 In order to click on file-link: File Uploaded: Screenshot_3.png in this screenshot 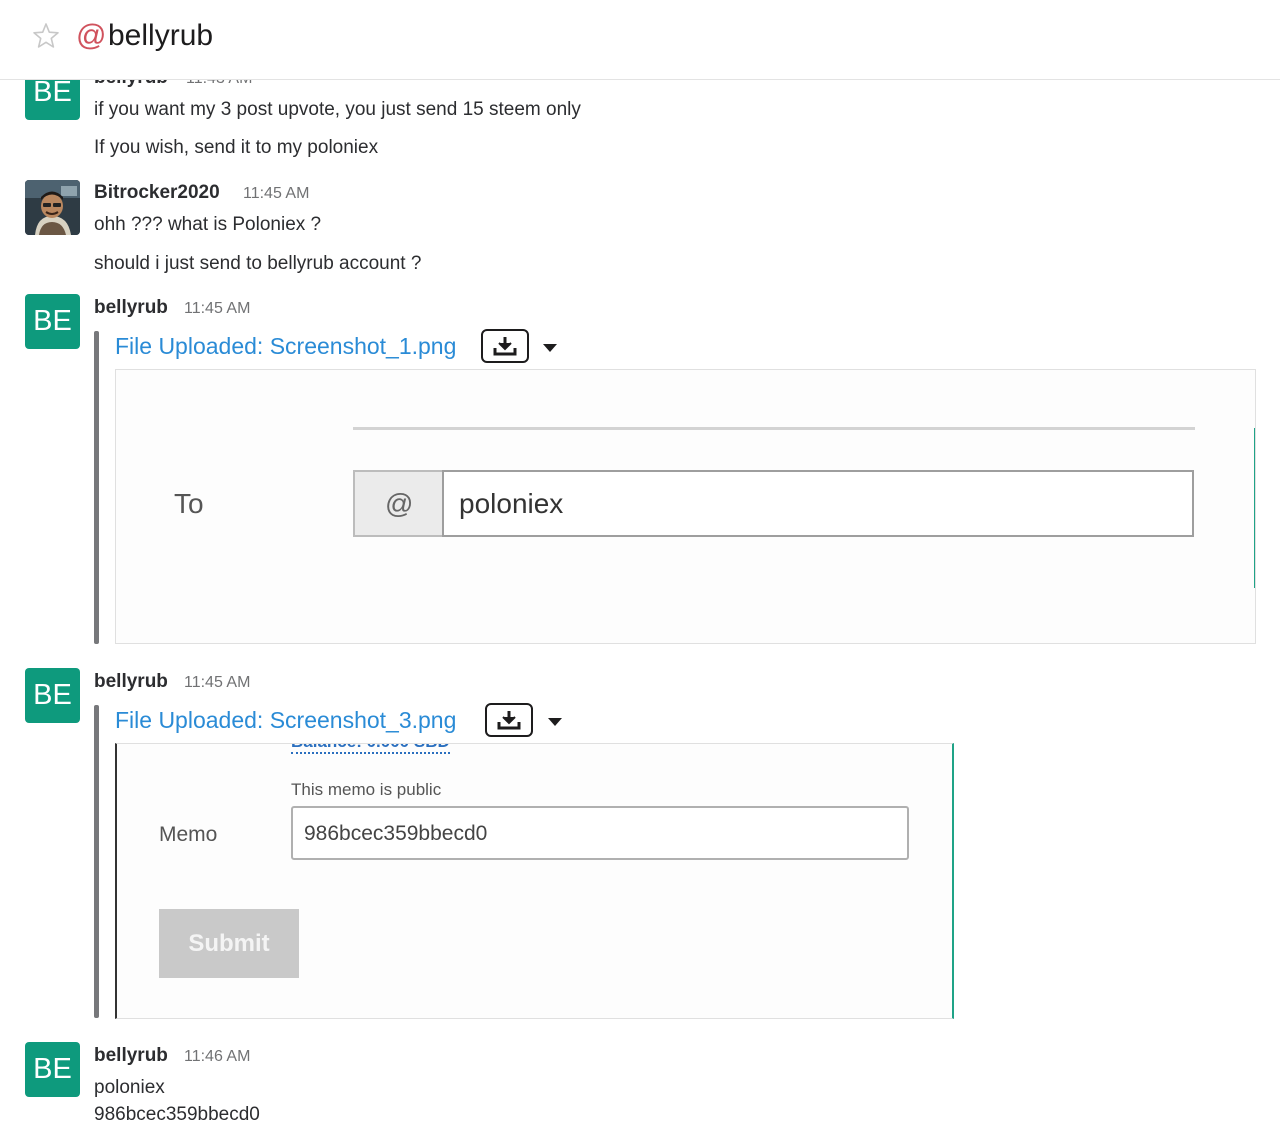, I will do `click(285, 720)`.